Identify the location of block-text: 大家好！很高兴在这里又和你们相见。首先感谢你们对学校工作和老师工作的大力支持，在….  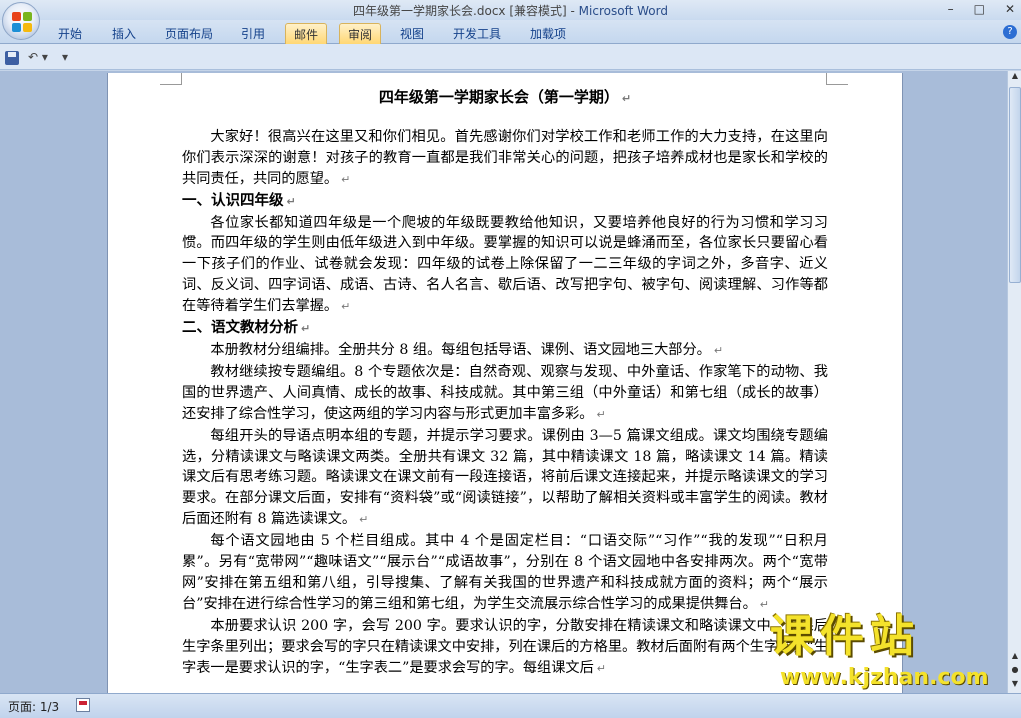
(505, 157).